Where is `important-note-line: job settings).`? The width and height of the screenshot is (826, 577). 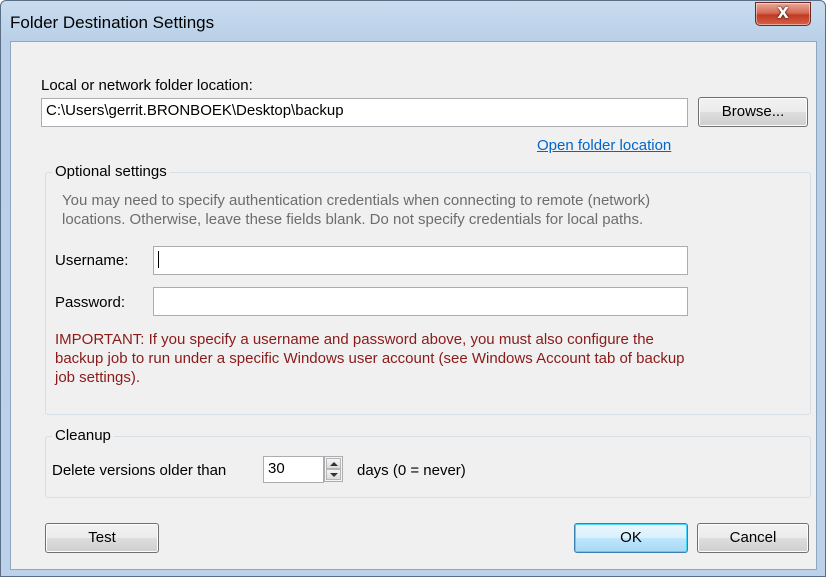
important-note-line: job settings). is located at coordinates (98, 377).